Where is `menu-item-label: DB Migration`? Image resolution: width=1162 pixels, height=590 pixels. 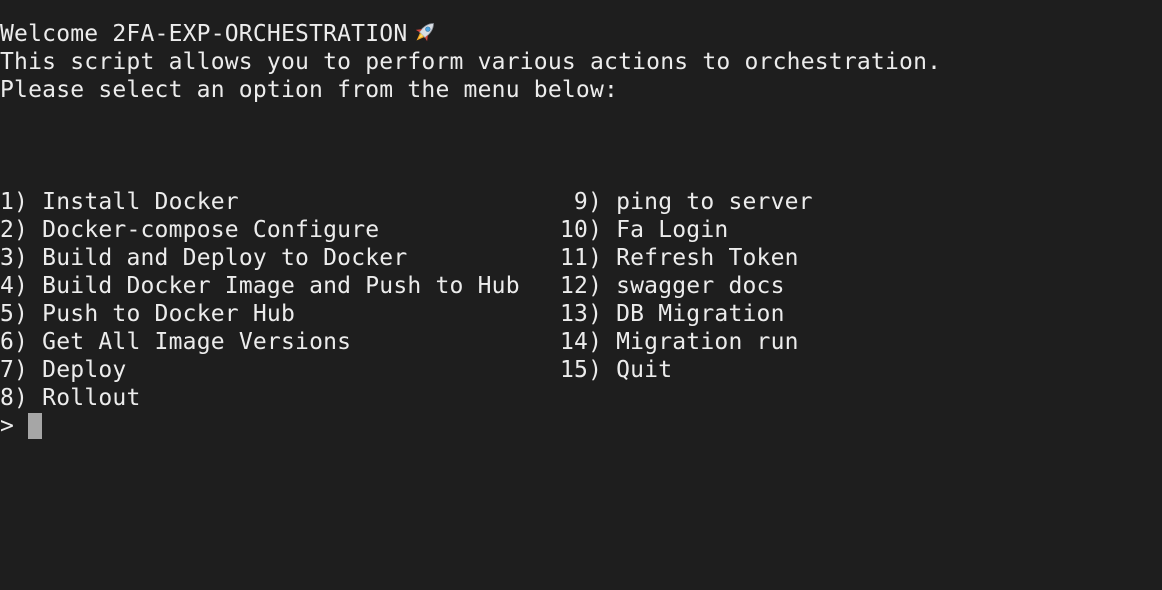 menu-item-label: DB Migration is located at coordinates (700, 314).